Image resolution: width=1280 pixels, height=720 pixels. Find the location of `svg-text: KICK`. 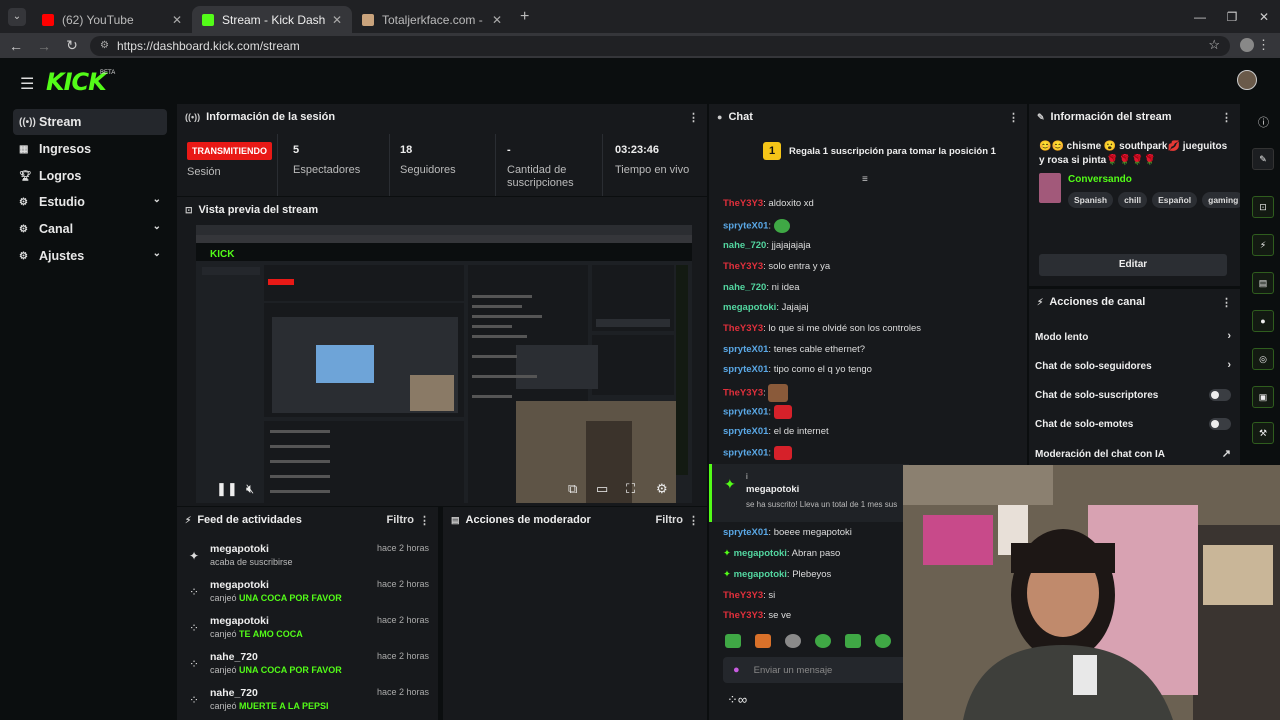

svg-text: KICK is located at coordinates (222, 254).